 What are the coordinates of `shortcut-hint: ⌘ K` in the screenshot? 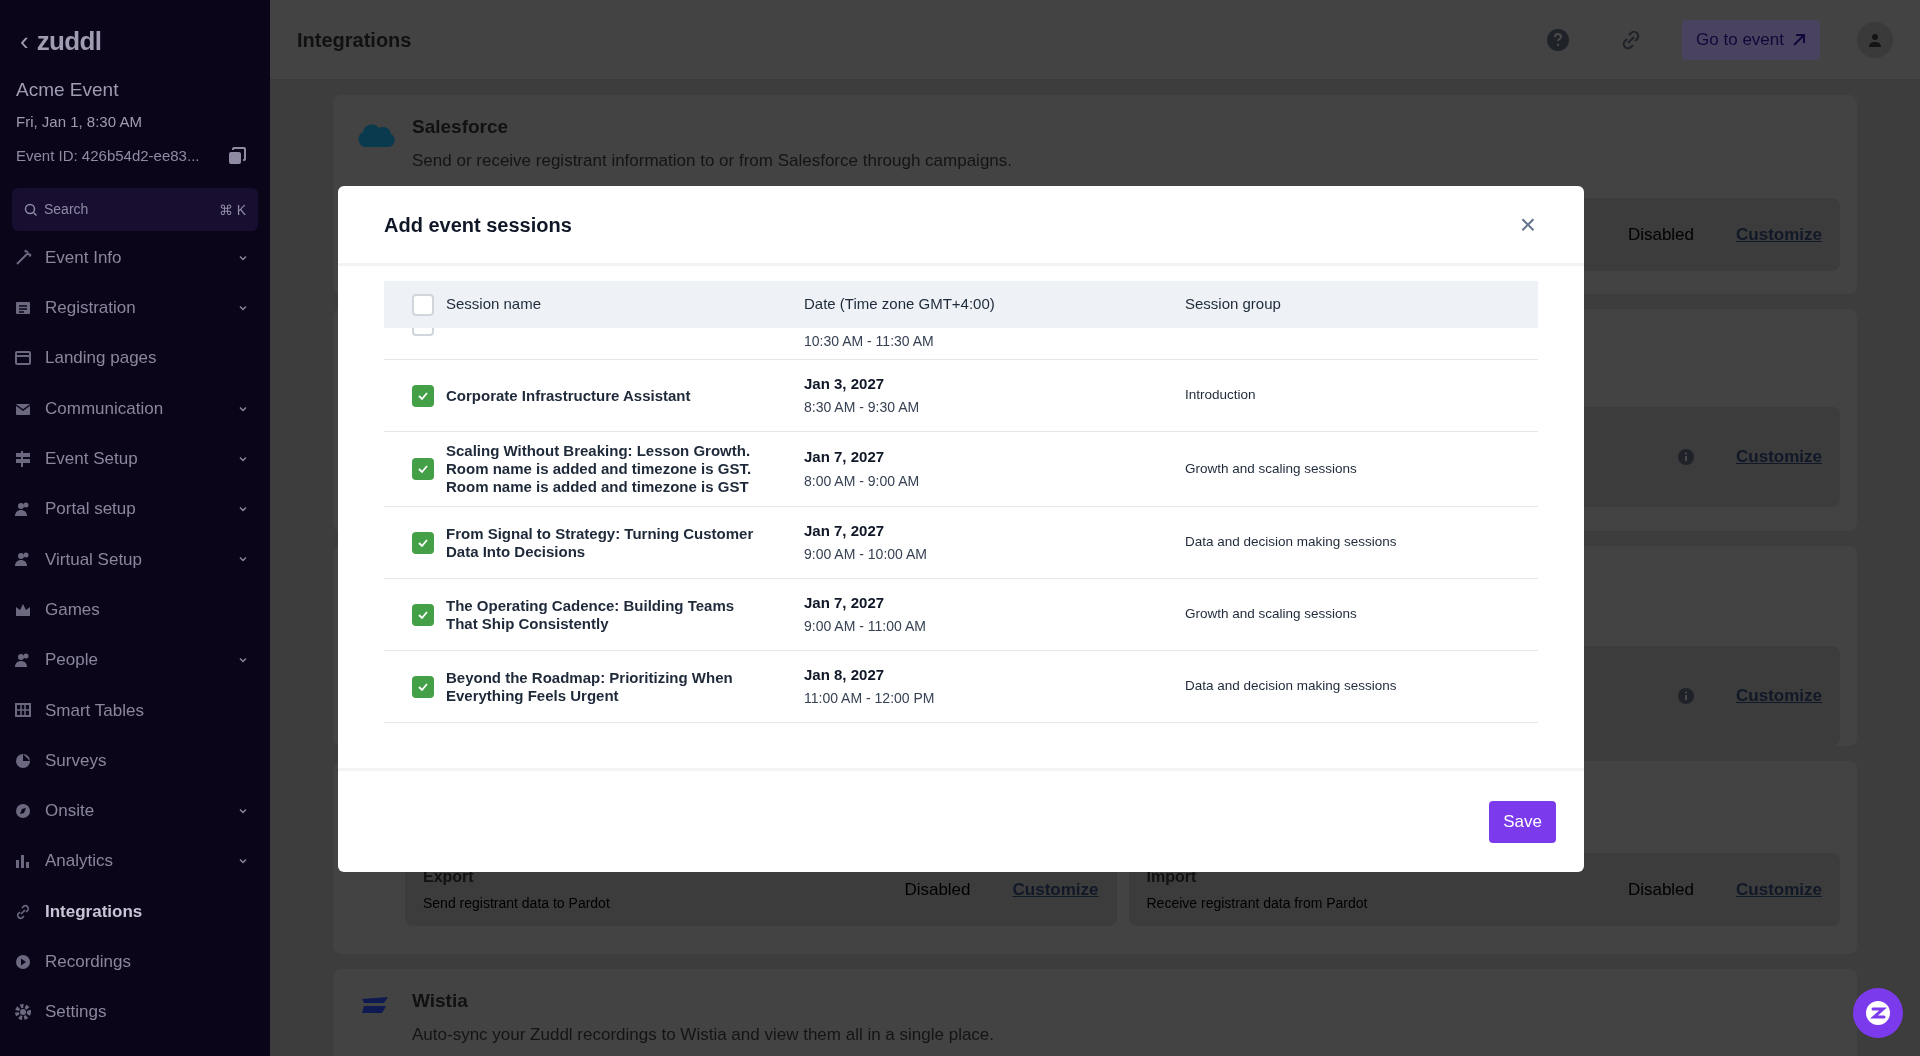 It's located at (232, 210).